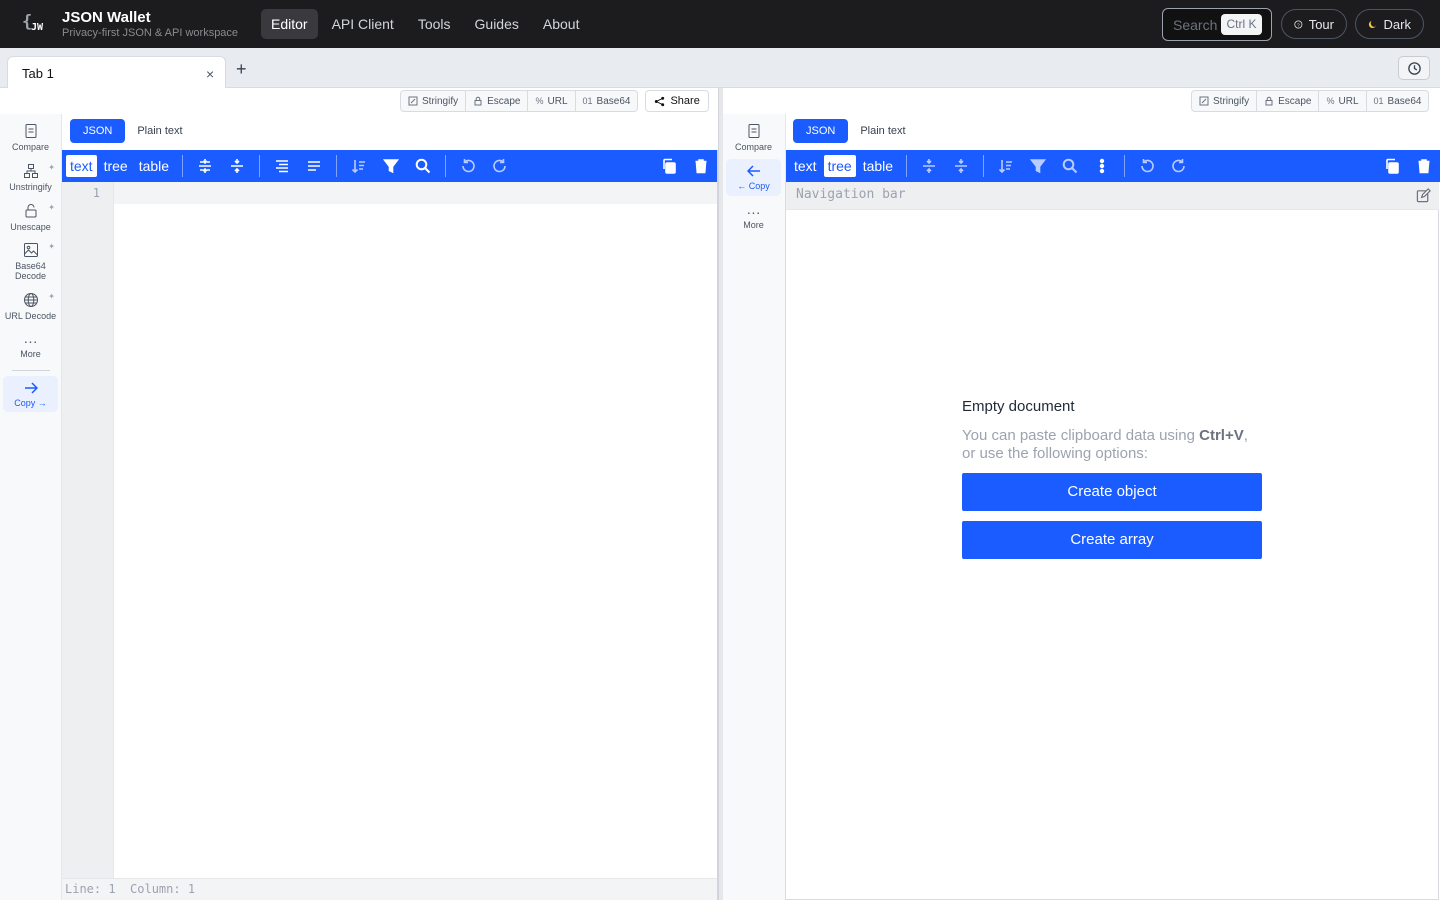 The width and height of the screenshot is (1440, 900). Describe the element at coordinates (30, 261) in the screenshot. I see `base64-decode-button: ✦ Base64 Decode` at that location.